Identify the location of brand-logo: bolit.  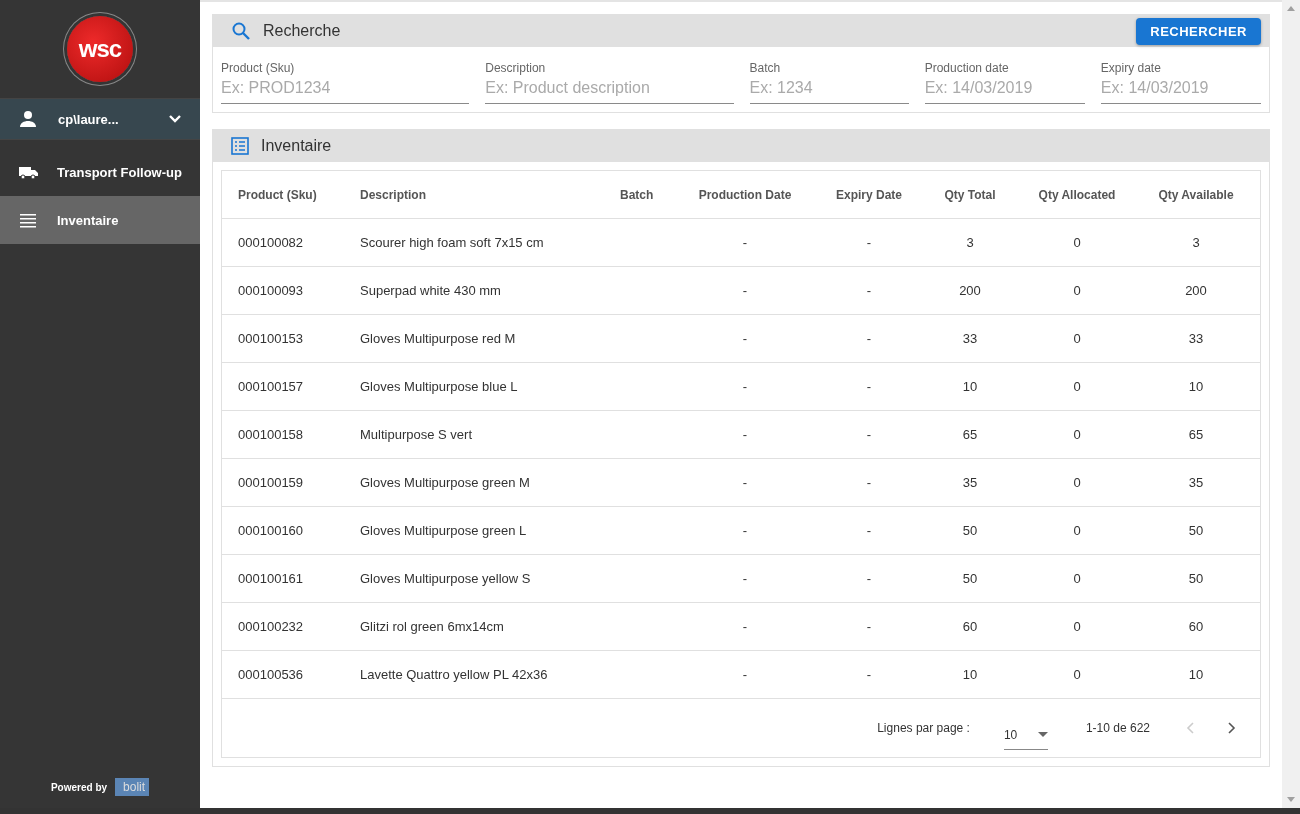
(132, 787).